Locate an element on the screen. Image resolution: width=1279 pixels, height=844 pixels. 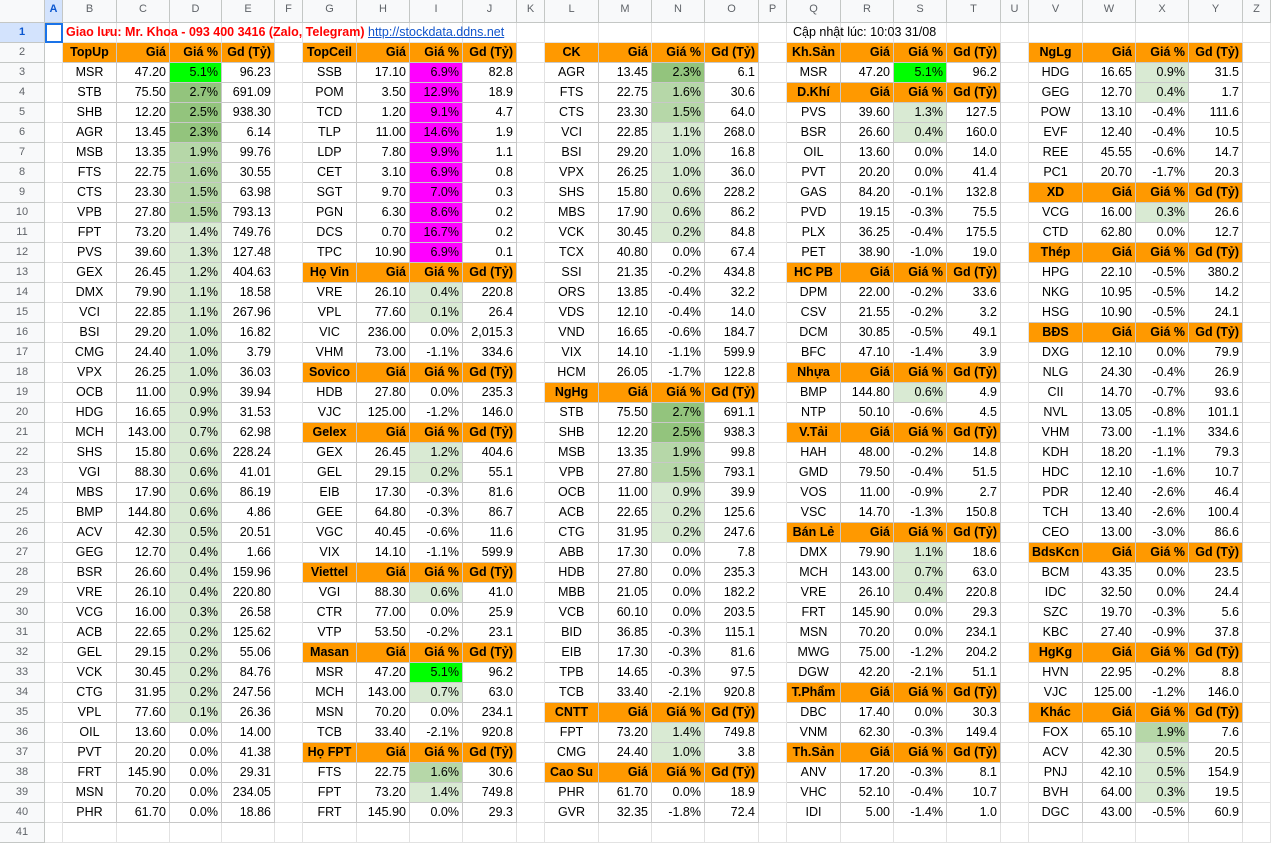
trade-value-cell: 72.4 is located at coordinates (732, 813).